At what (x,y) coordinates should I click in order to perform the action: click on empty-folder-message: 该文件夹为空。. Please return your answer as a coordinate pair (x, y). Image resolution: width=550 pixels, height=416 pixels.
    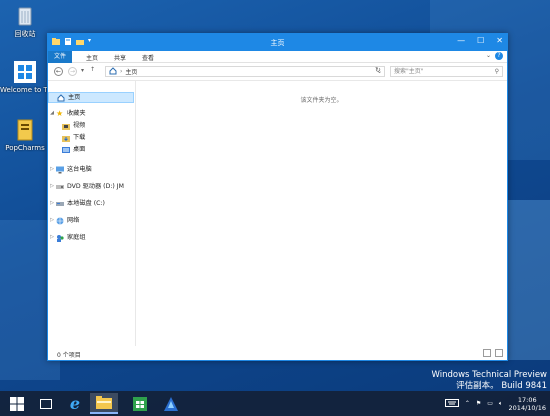
    Looking at the image, I should click on (321, 100).